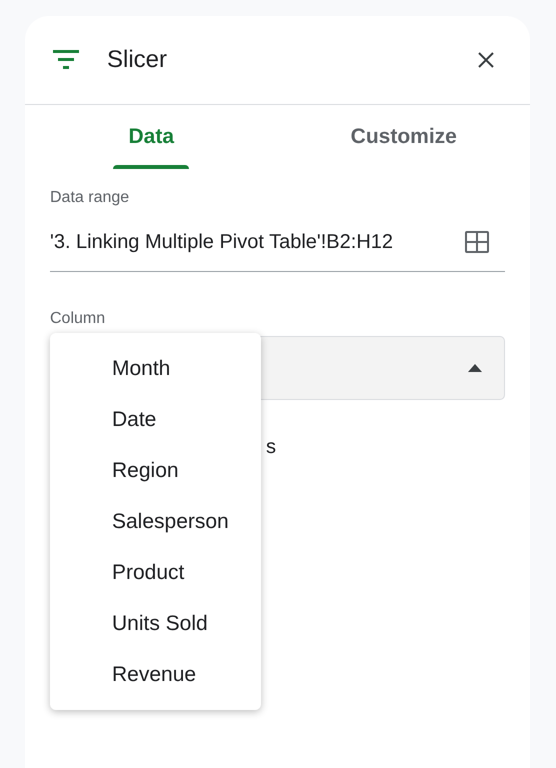 Image resolution: width=556 pixels, height=768 pixels. I want to click on menu-item: Product, so click(155, 572).